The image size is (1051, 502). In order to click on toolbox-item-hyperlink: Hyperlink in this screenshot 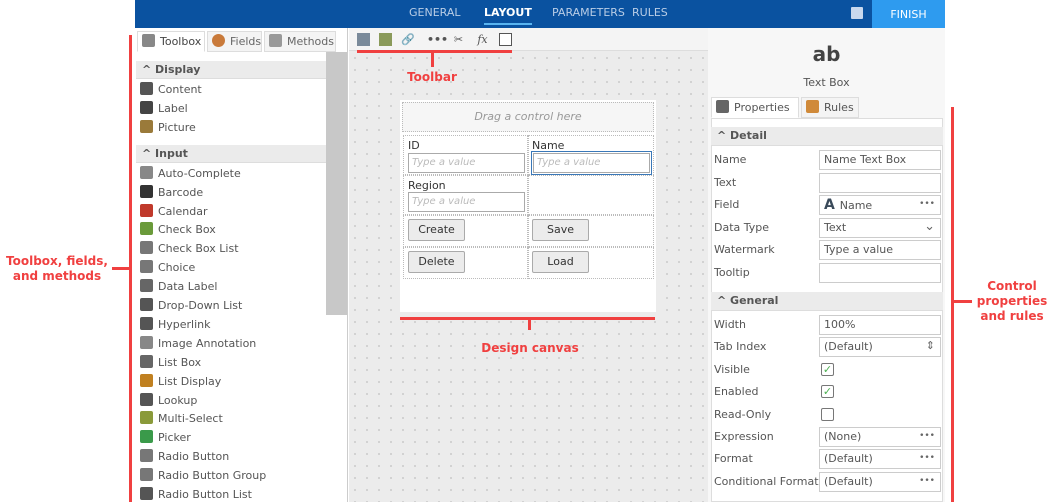, I will do `click(175, 323)`.